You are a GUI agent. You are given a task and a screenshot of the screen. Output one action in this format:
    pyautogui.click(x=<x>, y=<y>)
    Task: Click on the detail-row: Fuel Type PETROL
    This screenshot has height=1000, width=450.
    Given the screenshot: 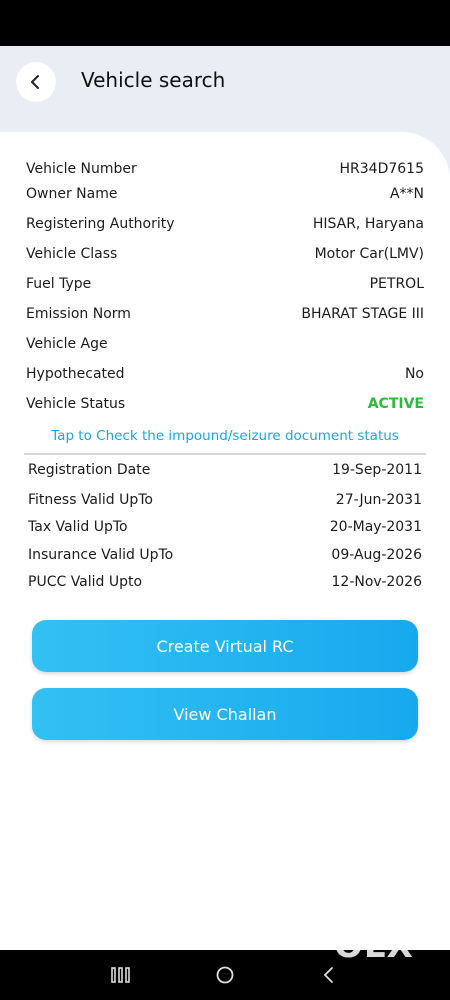 What is the action you would take?
    pyautogui.click(x=225, y=284)
    